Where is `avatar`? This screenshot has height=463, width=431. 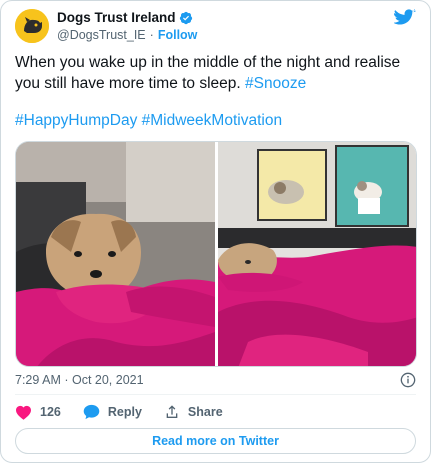
avatar is located at coordinates (32, 26).